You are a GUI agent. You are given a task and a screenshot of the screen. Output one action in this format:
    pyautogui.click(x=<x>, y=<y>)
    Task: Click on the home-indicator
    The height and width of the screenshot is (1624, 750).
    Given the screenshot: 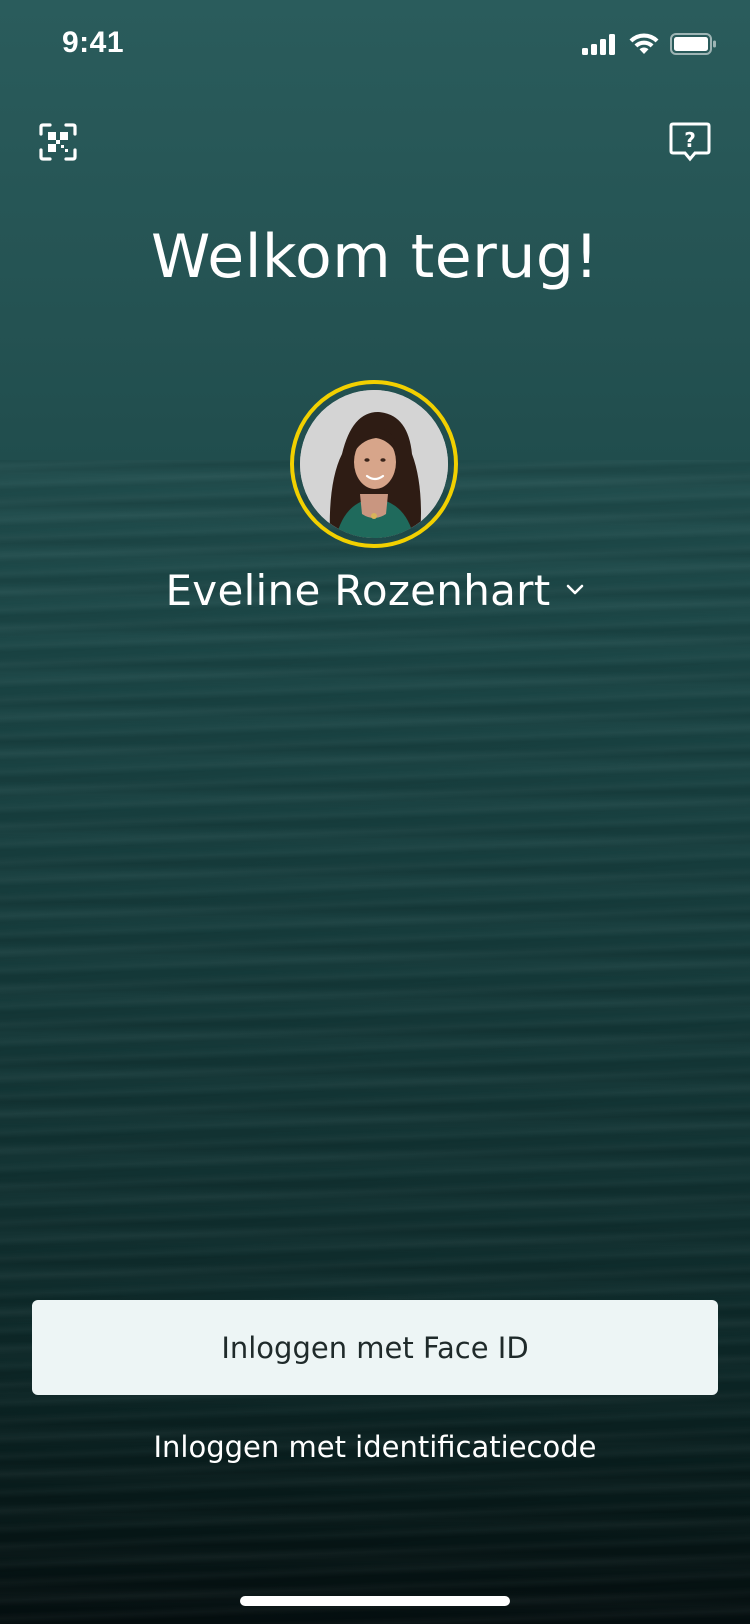 What is the action you would take?
    pyautogui.click(x=375, y=1601)
    